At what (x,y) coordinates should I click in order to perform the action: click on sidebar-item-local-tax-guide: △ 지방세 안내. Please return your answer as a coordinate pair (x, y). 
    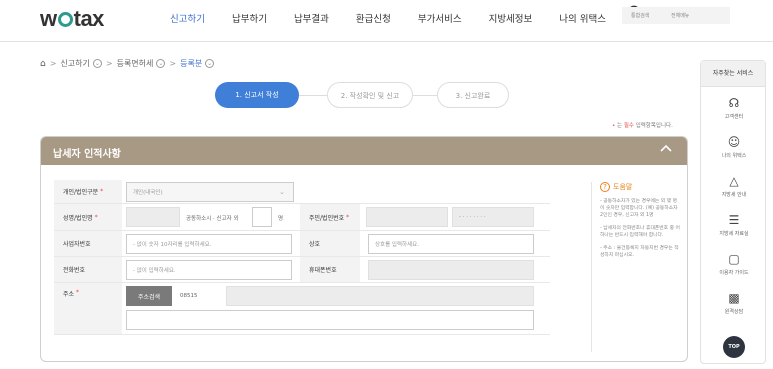
    Looking at the image, I should click on (734, 186).